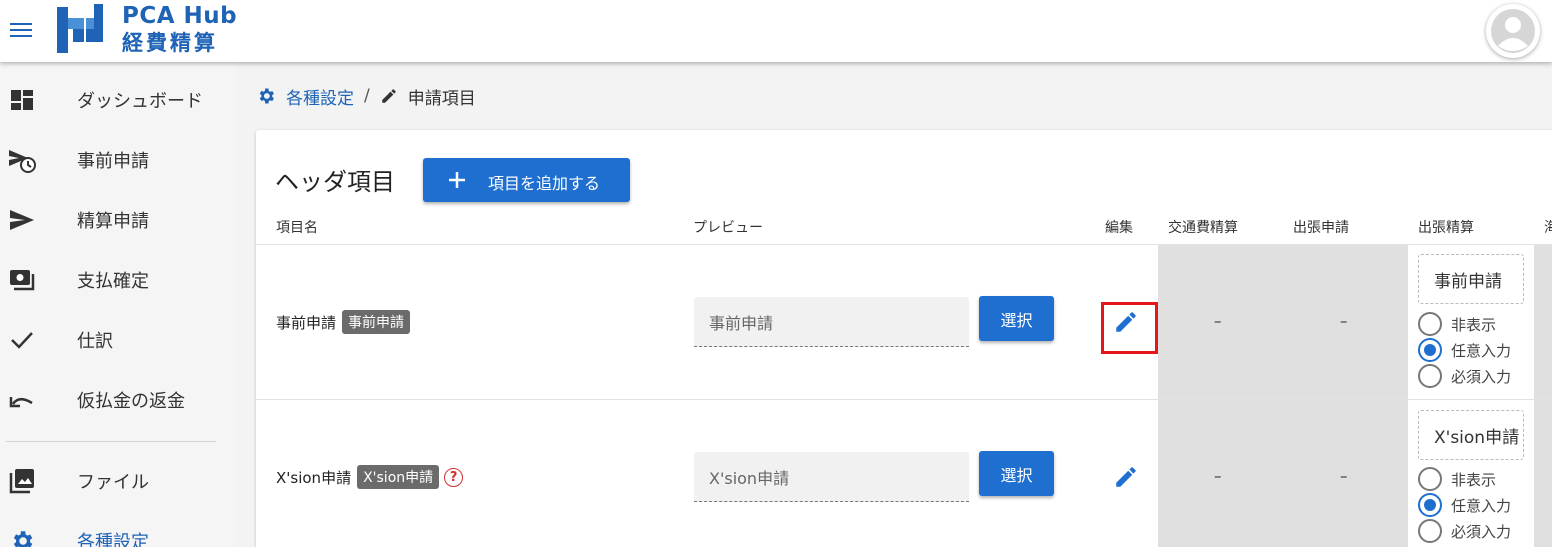  What do you see at coordinates (118, 529) in the screenshot?
I see `sidebar-item-settings: 各種設定` at bounding box center [118, 529].